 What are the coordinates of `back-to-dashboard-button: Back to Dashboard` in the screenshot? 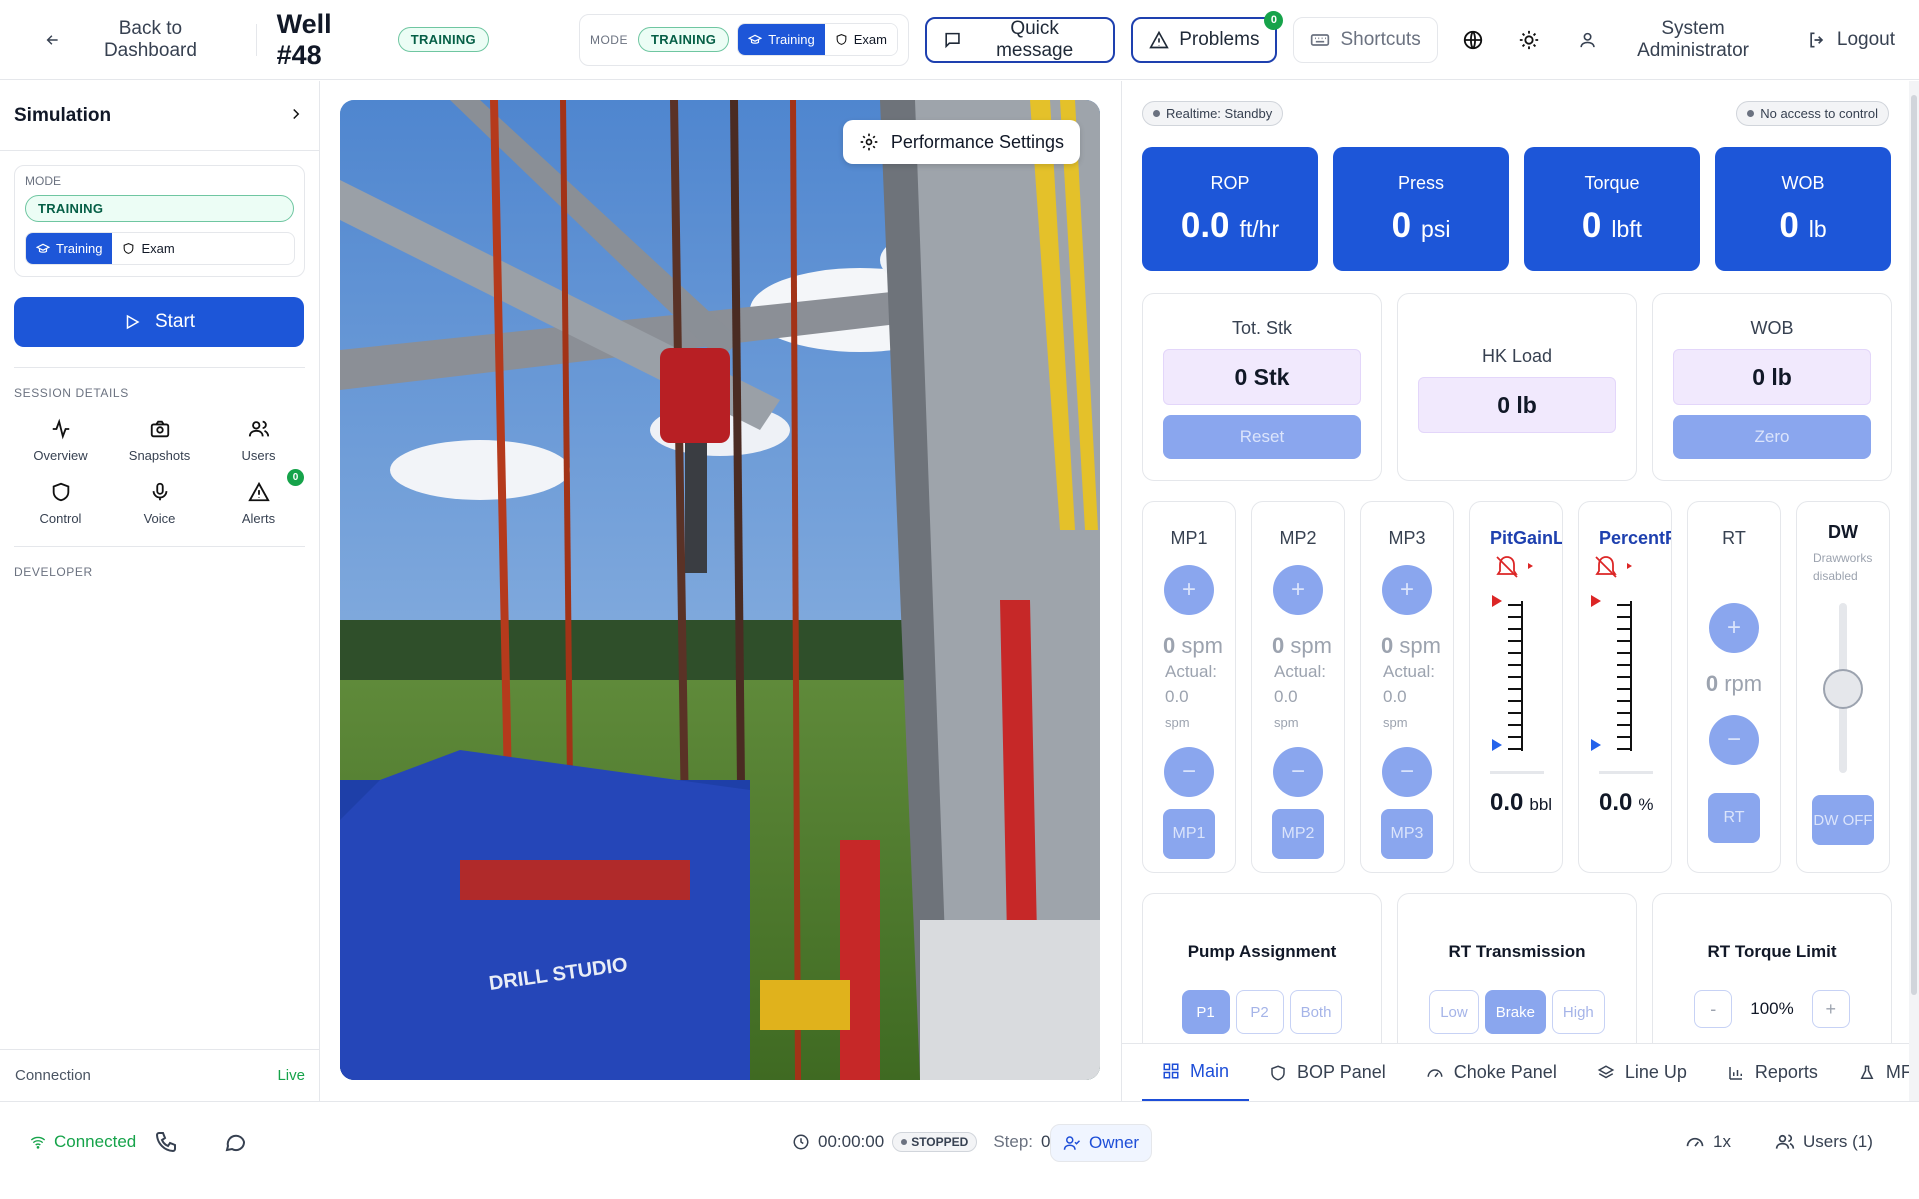 It's located at (136, 40).